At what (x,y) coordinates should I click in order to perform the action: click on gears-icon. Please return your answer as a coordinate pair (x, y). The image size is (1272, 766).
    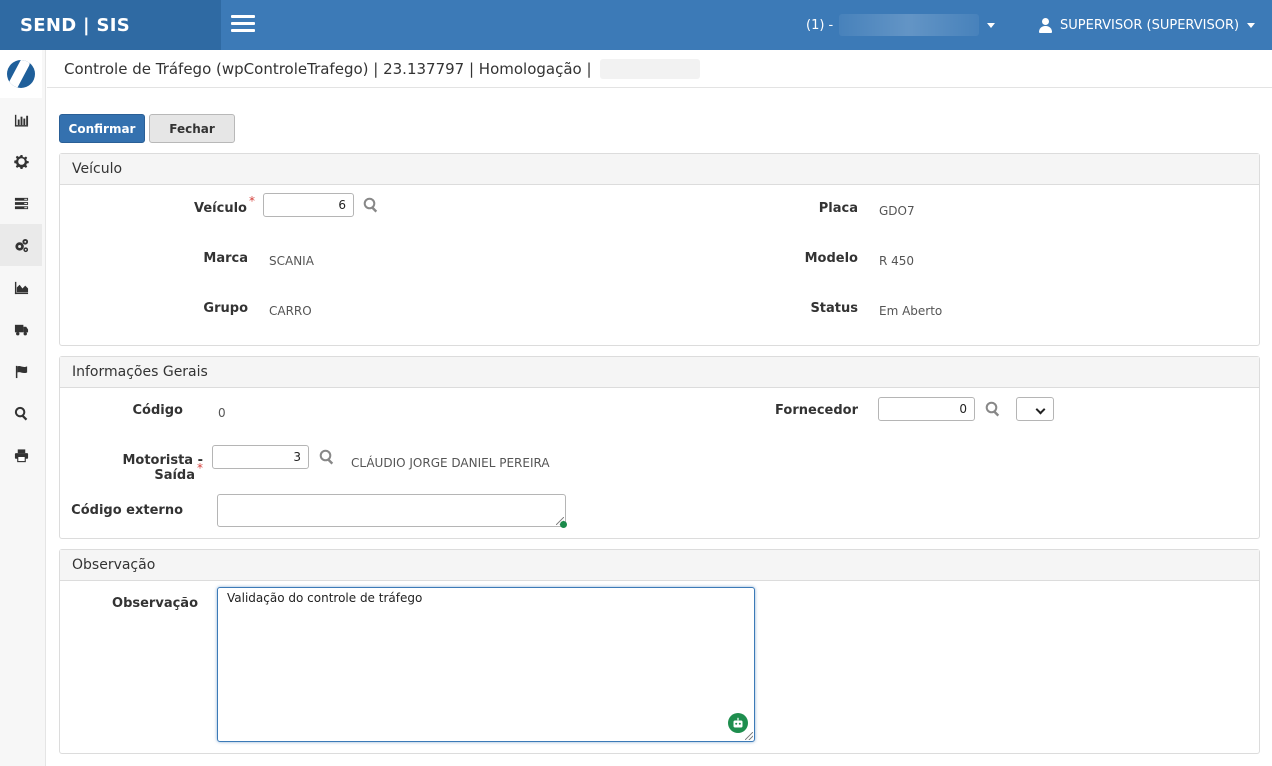
    Looking at the image, I should click on (21, 245).